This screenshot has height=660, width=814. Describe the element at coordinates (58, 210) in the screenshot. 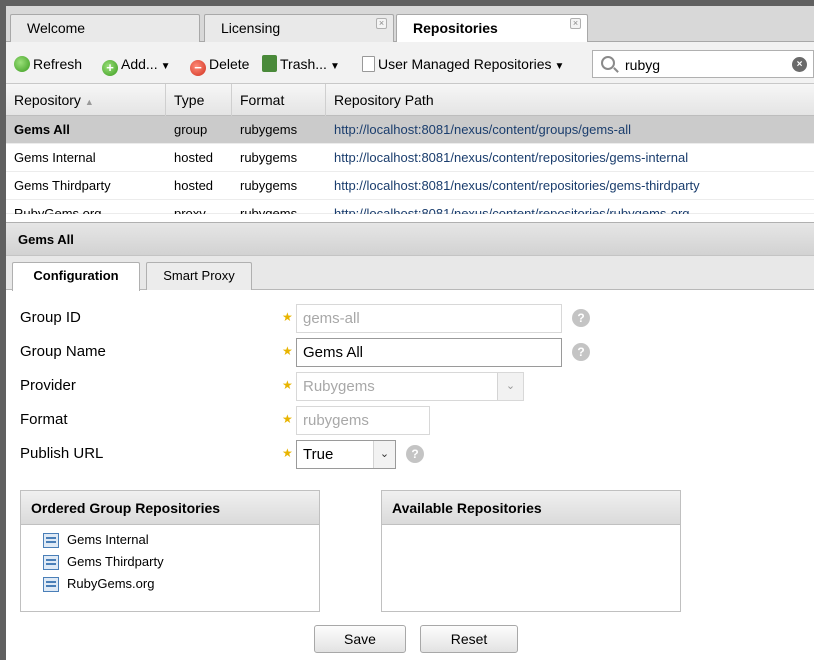

I see `cell-repository: RubyGems.org` at that location.